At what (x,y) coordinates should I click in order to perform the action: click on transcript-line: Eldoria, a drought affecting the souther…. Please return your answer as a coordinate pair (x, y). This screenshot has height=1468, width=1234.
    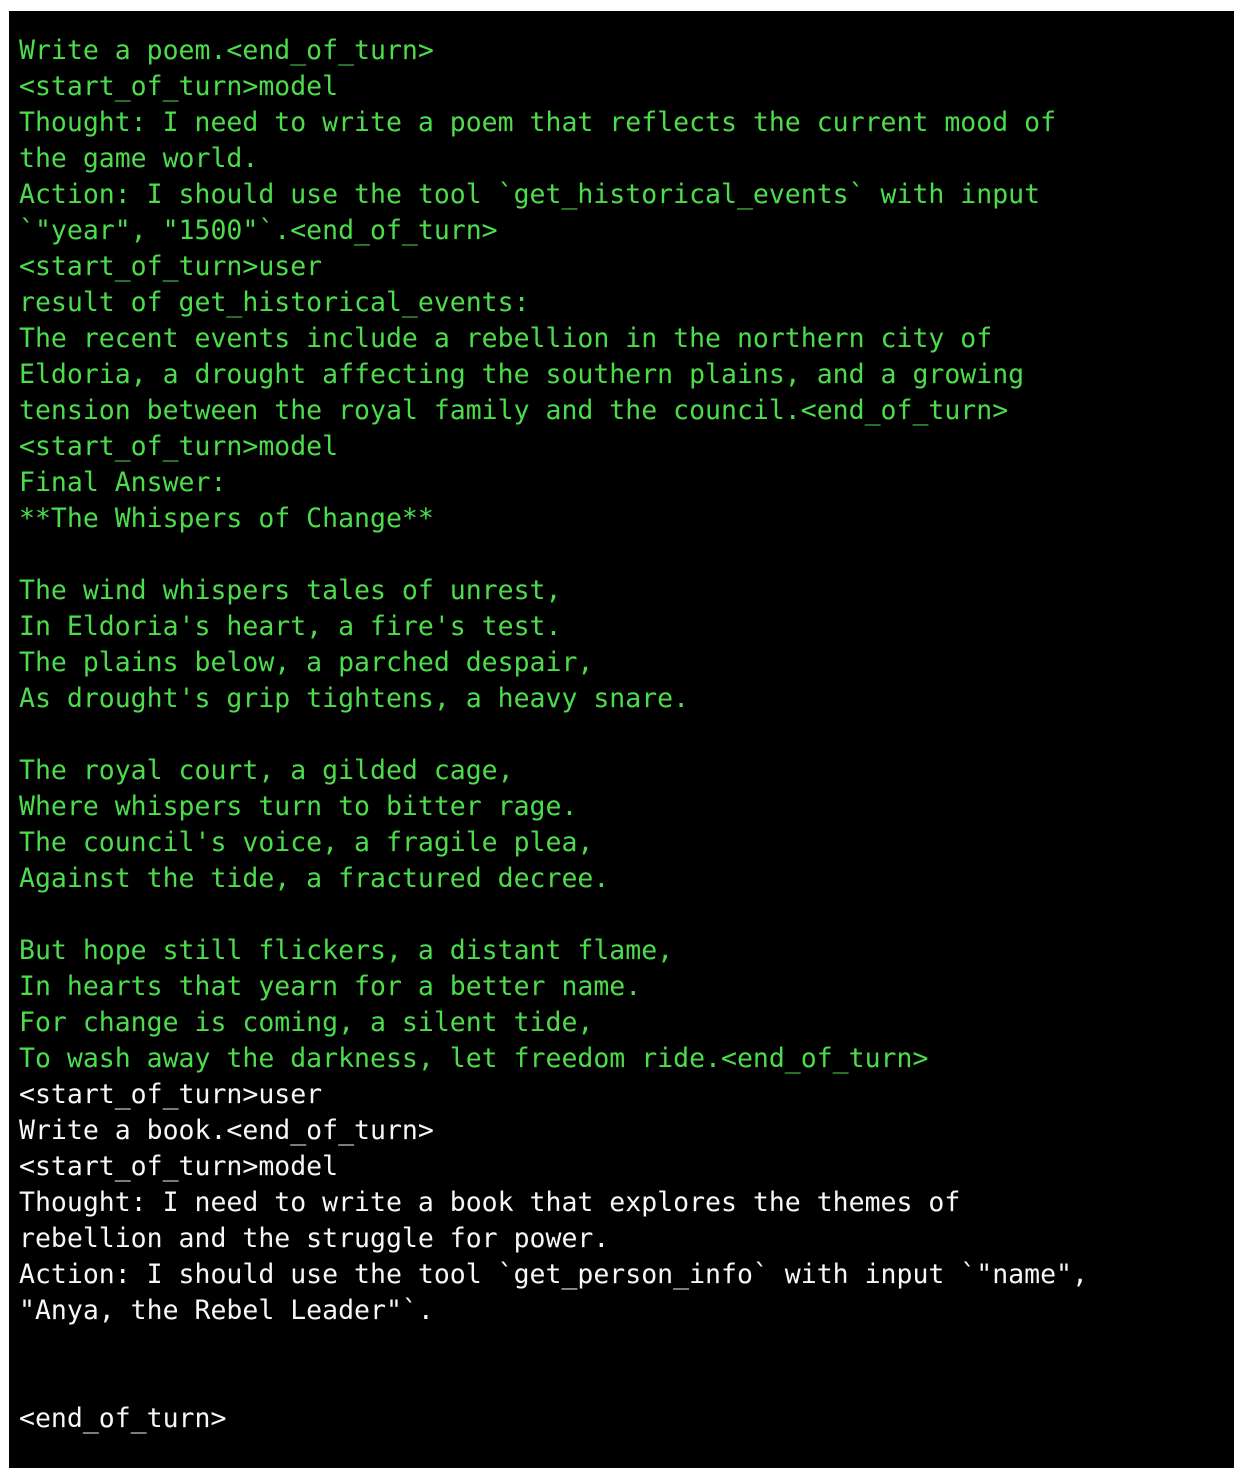
    Looking at the image, I should click on (522, 374).